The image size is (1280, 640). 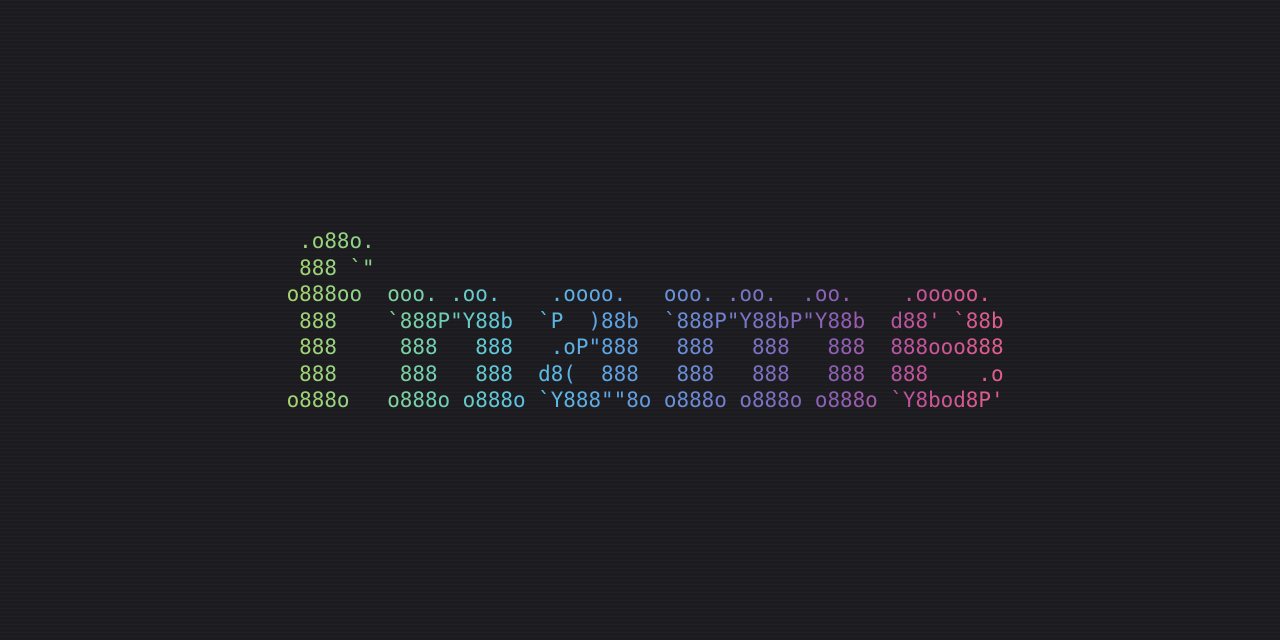 I want to click on ascii-glyph: d, so click(x=544, y=373).